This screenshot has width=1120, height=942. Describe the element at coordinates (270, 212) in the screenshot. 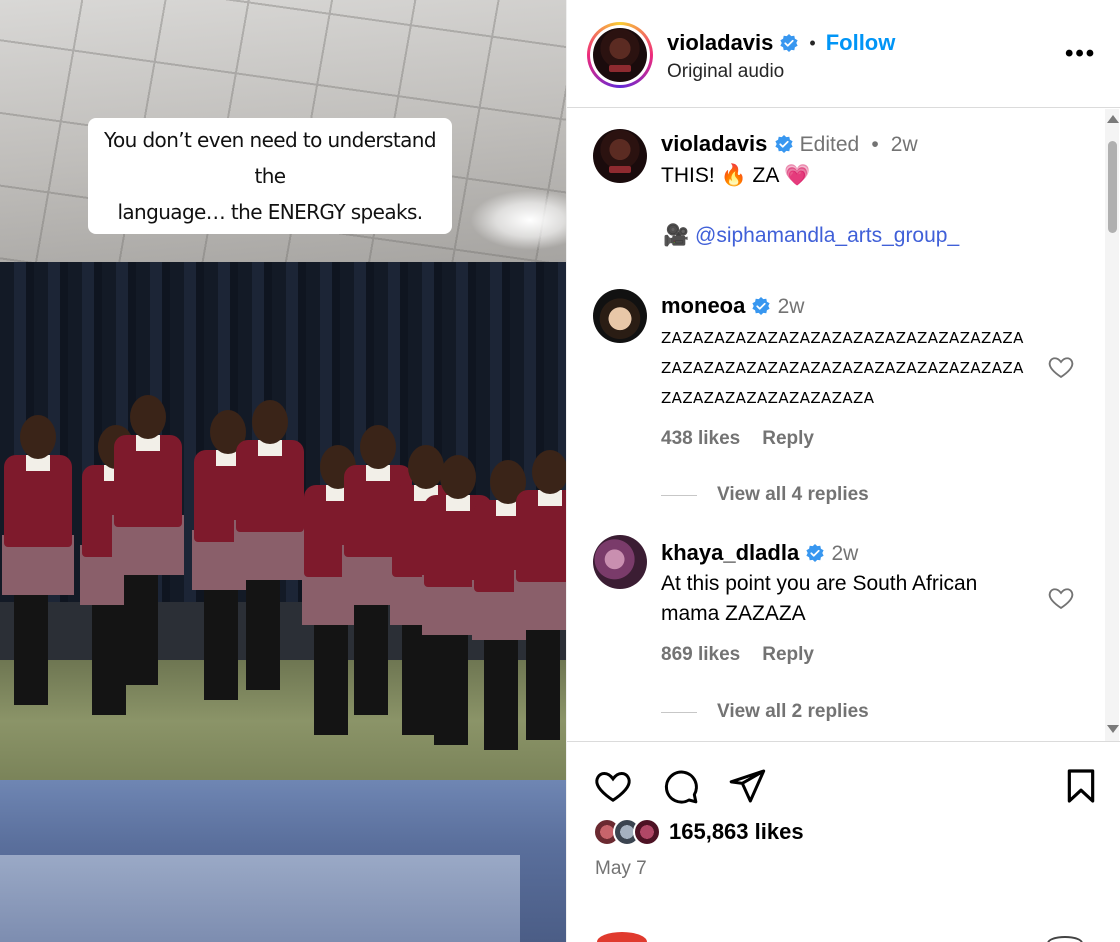

I see `caption-line-2: language… the ENERGY speaks.` at that location.